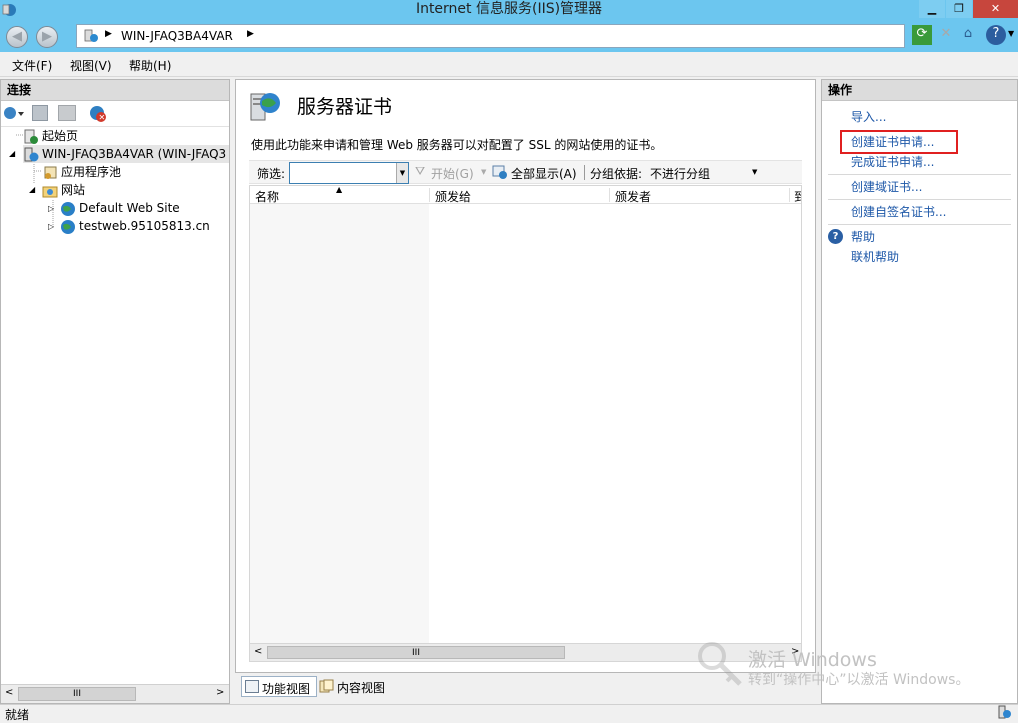 Image resolution: width=1018 pixels, height=723 pixels. What do you see at coordinates (326, 686) in the screenshot?
I see `content-view-icon` at bounding box center [326, 686].